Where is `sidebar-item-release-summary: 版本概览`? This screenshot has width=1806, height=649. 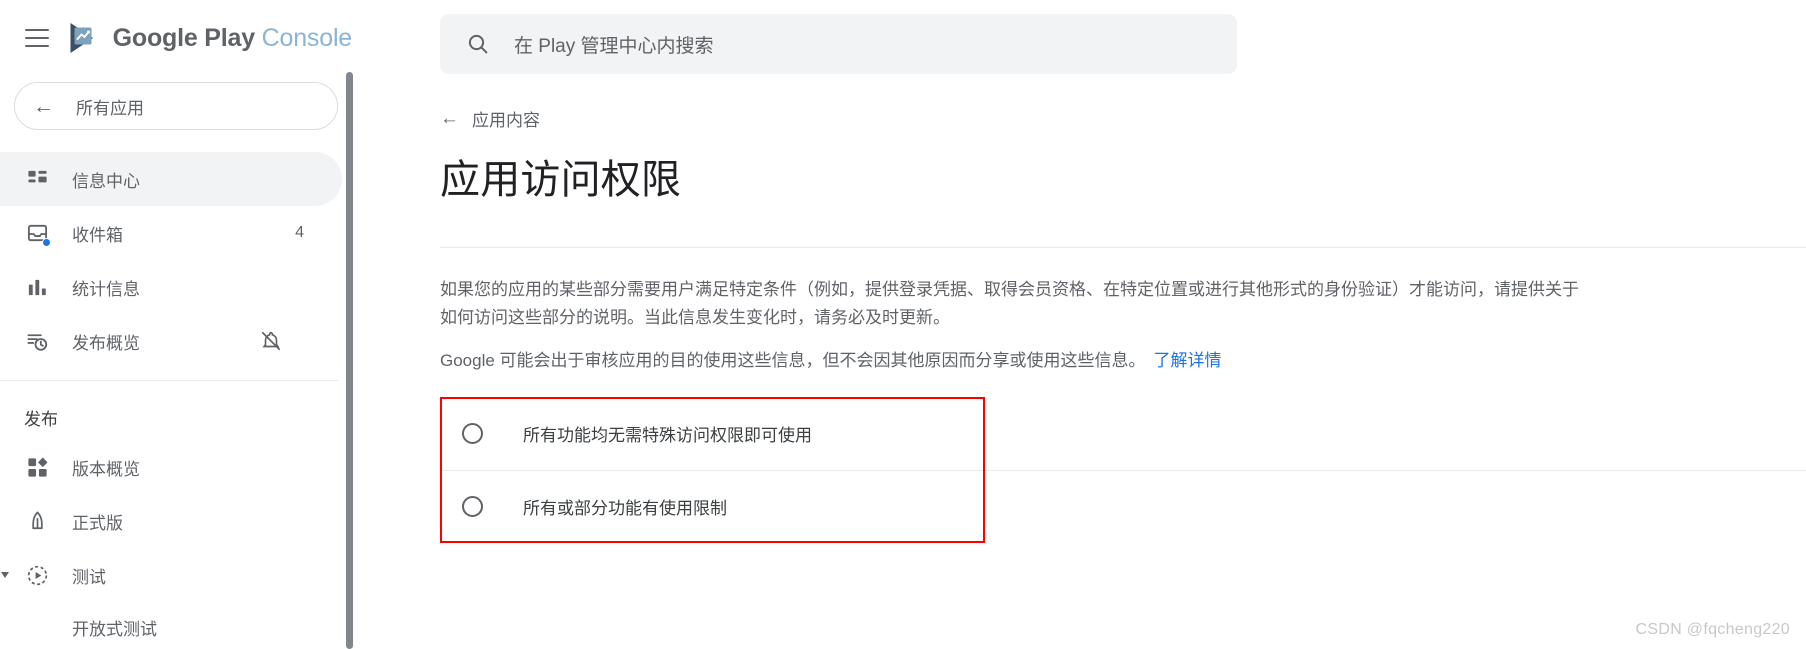
sidebar-item-release-summary: 版本概览 is located at coordinates (171, 467).